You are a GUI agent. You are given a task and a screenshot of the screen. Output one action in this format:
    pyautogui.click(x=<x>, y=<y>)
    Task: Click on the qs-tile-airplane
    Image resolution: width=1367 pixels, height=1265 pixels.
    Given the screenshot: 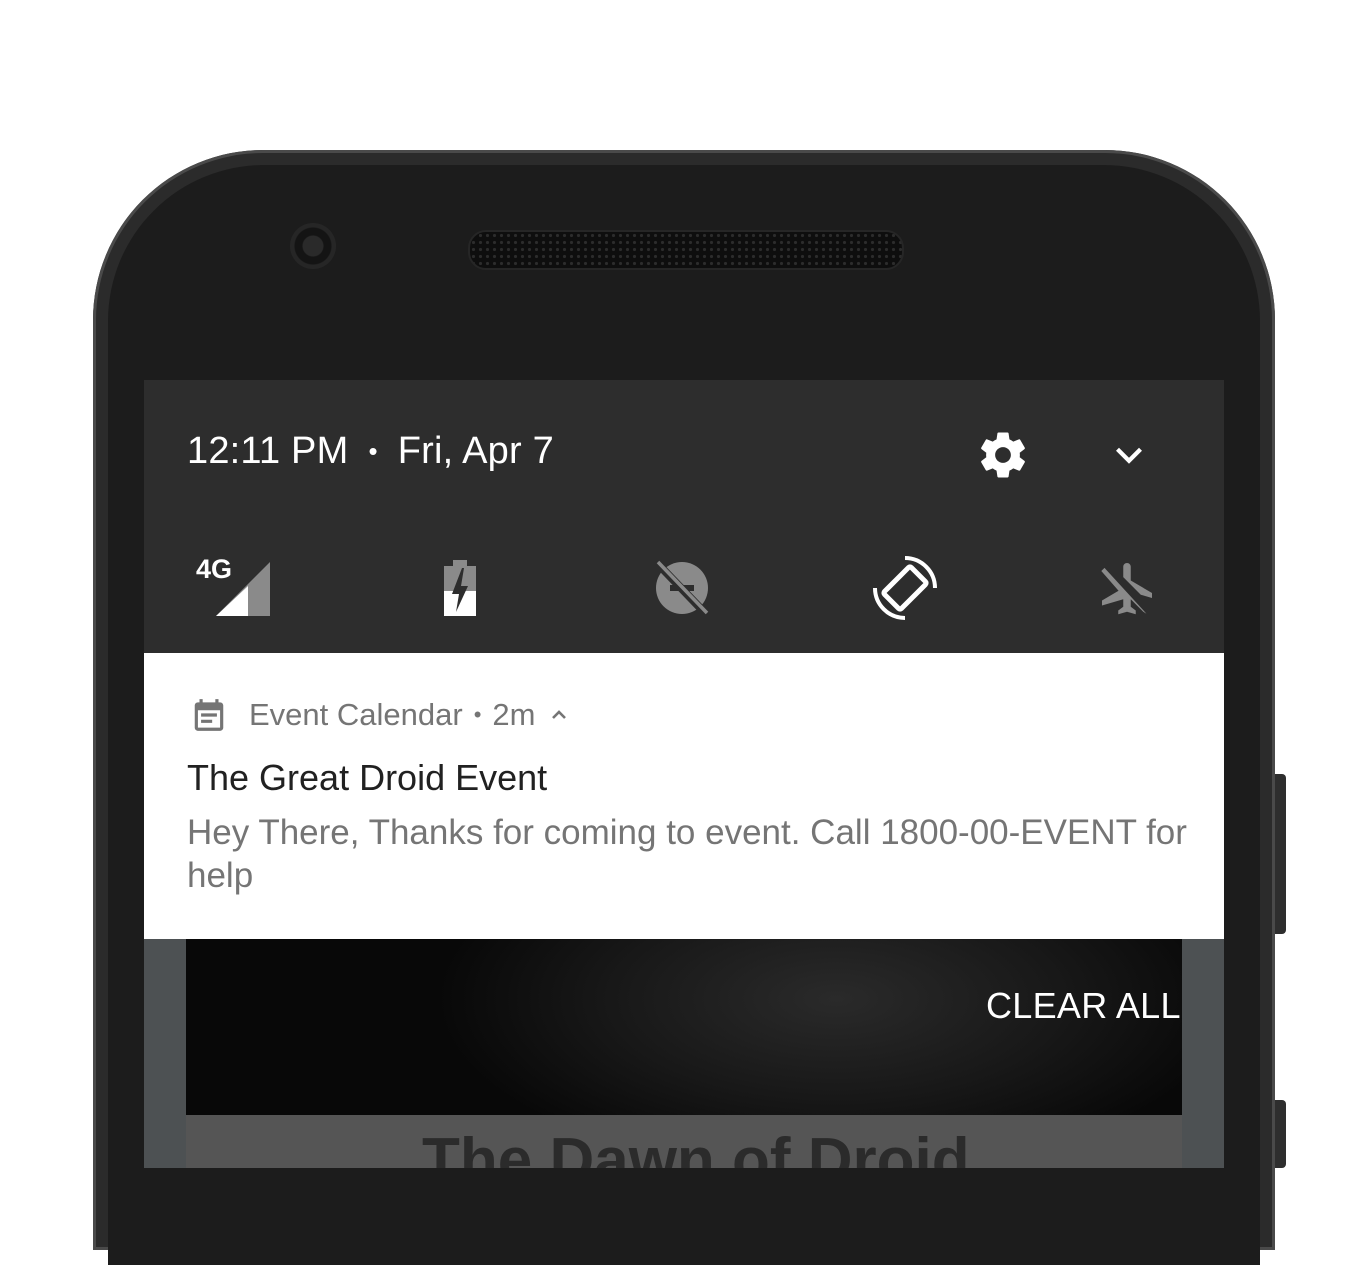 What is the action you would take?
    pyautogui.click(x=1127, y=588)
    